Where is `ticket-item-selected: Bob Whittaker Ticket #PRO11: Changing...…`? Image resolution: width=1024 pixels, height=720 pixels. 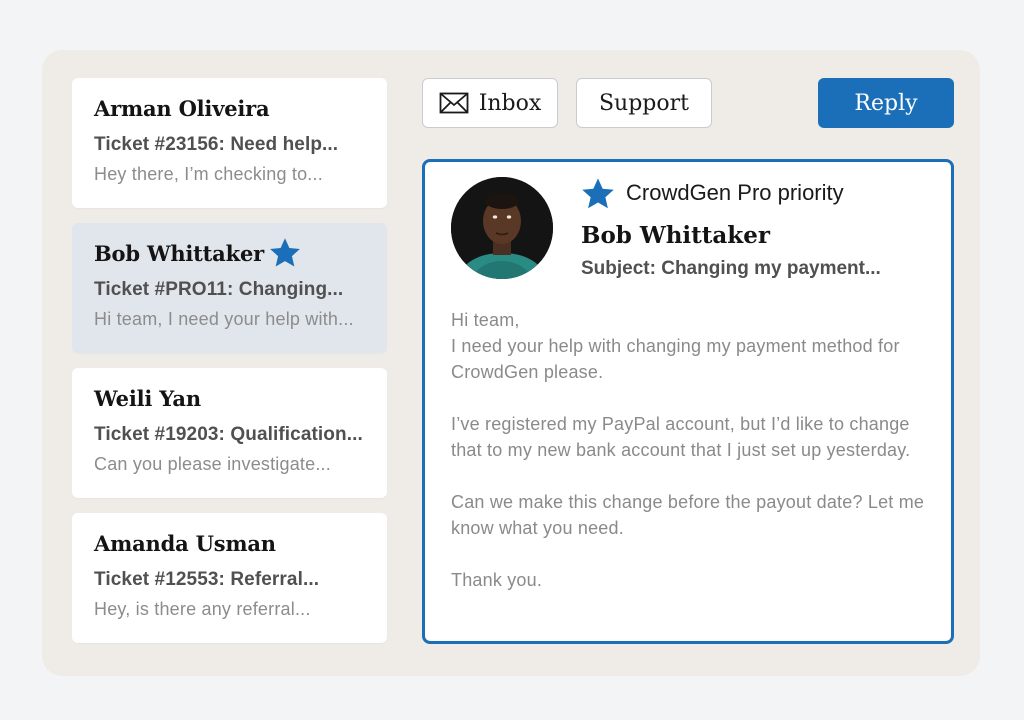 ticket-item-selected: Bob Whittaker Ticket #PRO11: Changing...… is located at coordinates (229, 288).